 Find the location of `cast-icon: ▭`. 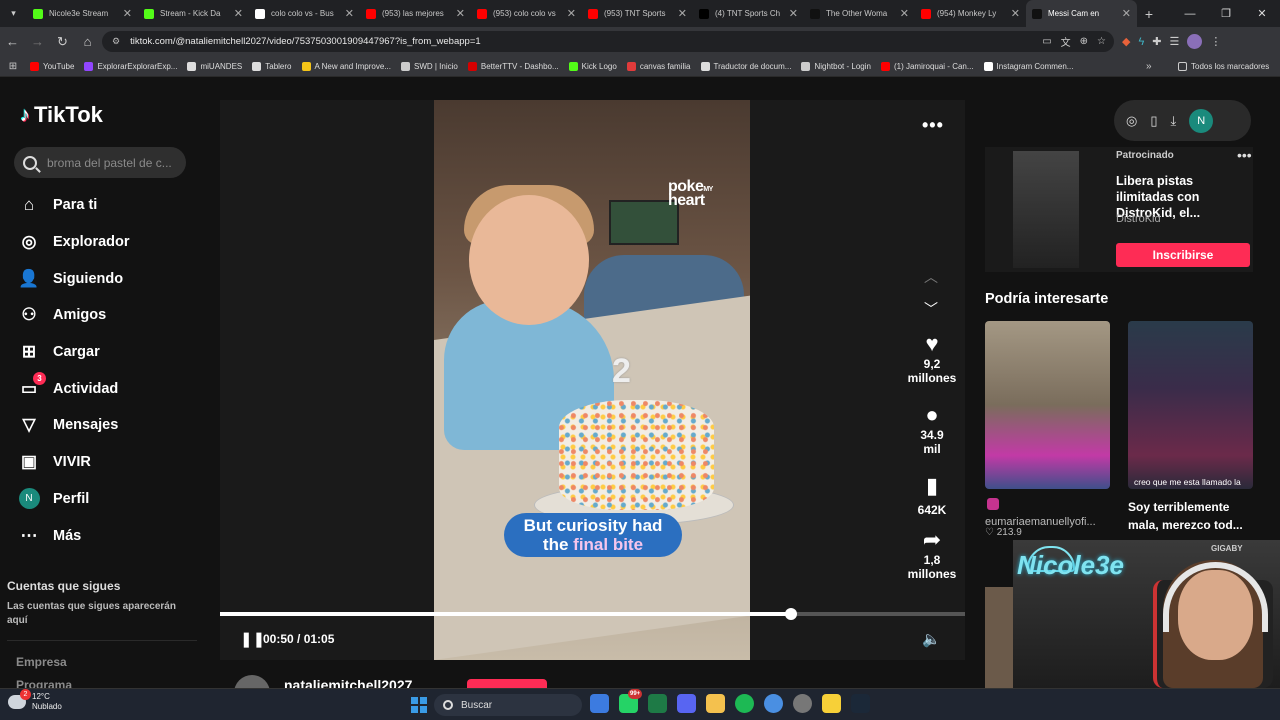

cast-icon: ▭ is located at coordinates (1046, 41).